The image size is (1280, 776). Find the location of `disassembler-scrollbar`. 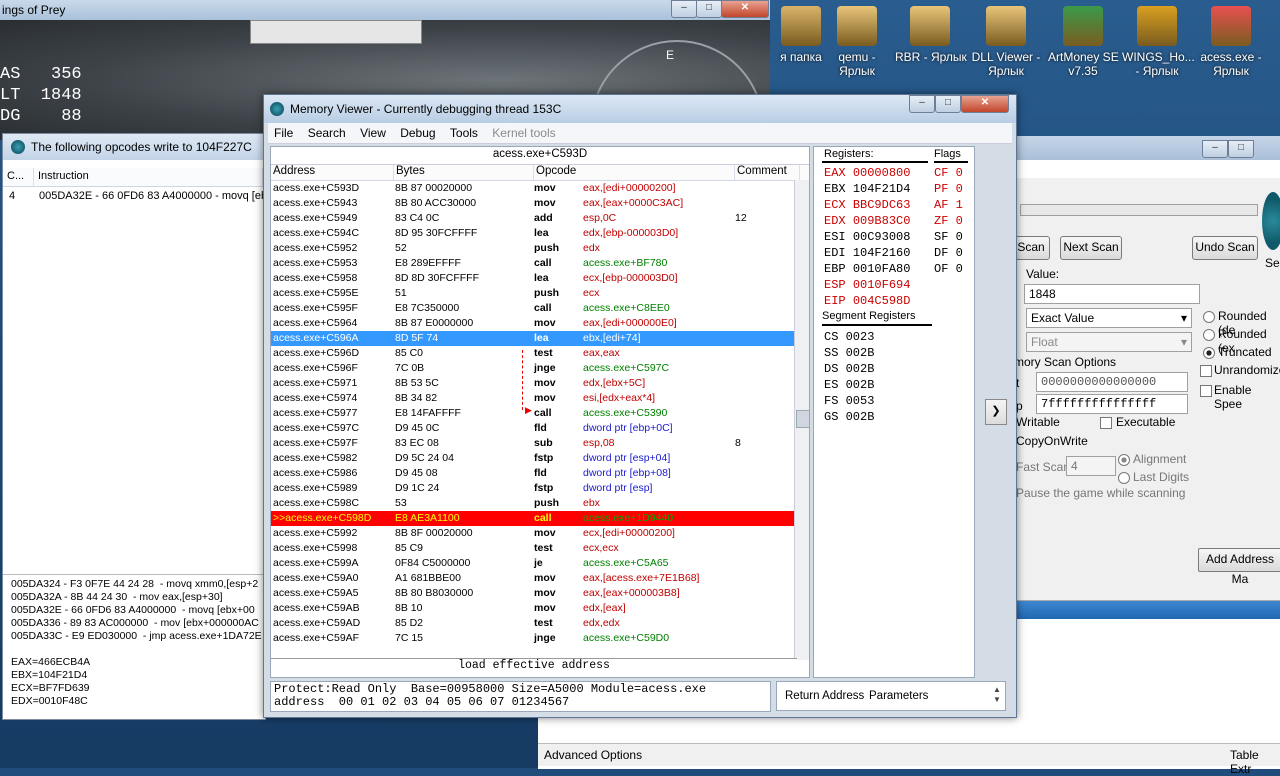

disassembler-scrollbar is located at coordinates (801, 420).